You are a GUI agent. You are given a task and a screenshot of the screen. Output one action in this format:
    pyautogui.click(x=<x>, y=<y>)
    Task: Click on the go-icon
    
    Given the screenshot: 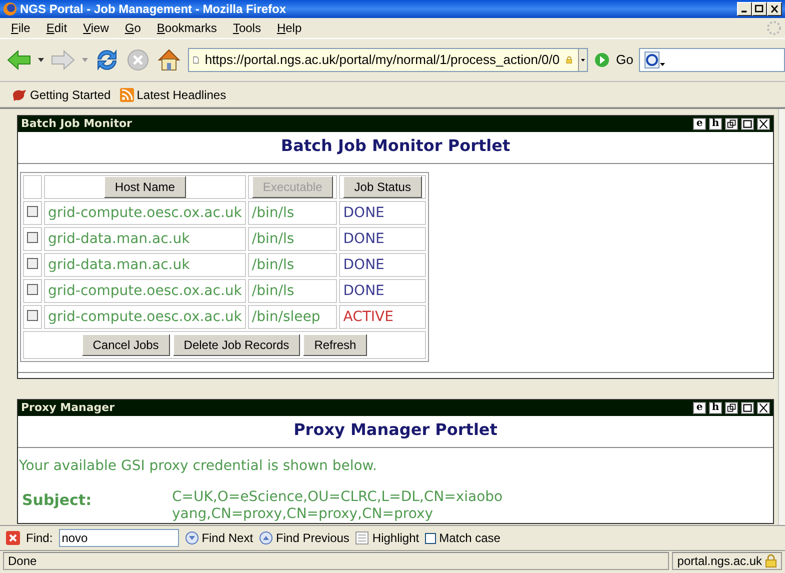 What is the action you would take?
    pyautogui.click(x=602, y=60)
    